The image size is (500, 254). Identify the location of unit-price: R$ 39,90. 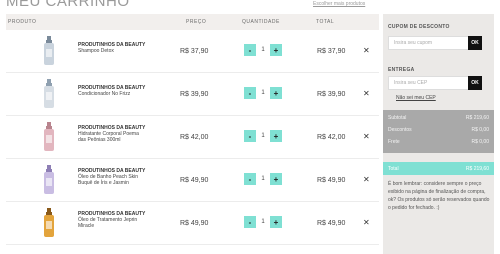
(194, 94).